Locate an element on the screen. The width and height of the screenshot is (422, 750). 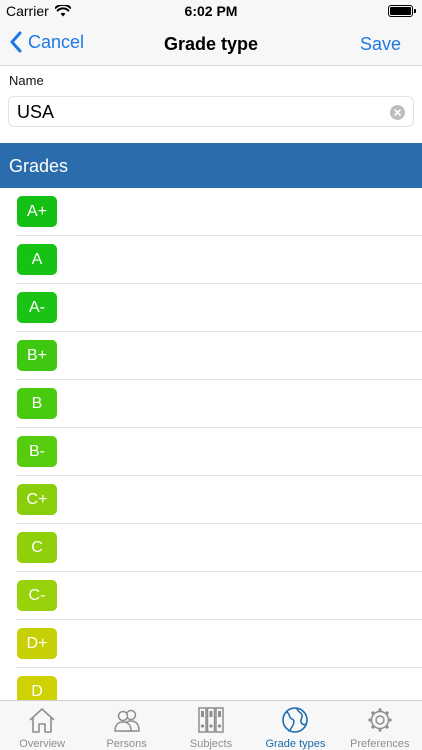
grade-badge: C- is located at coordinates (37, 595).